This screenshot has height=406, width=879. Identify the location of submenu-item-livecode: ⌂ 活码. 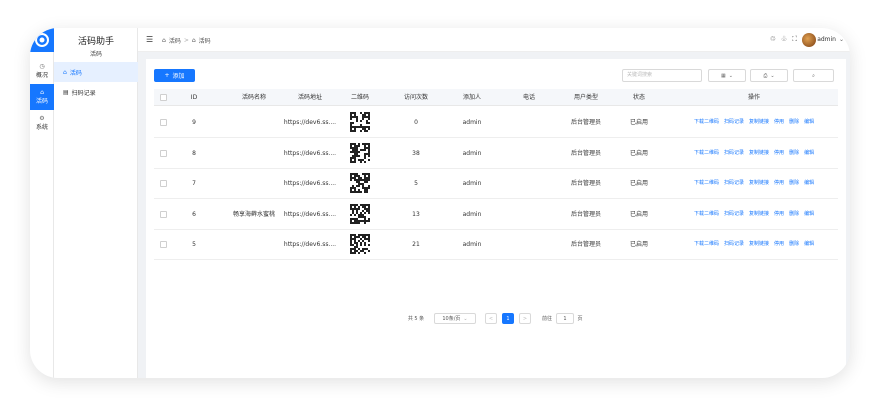
(96, 72).